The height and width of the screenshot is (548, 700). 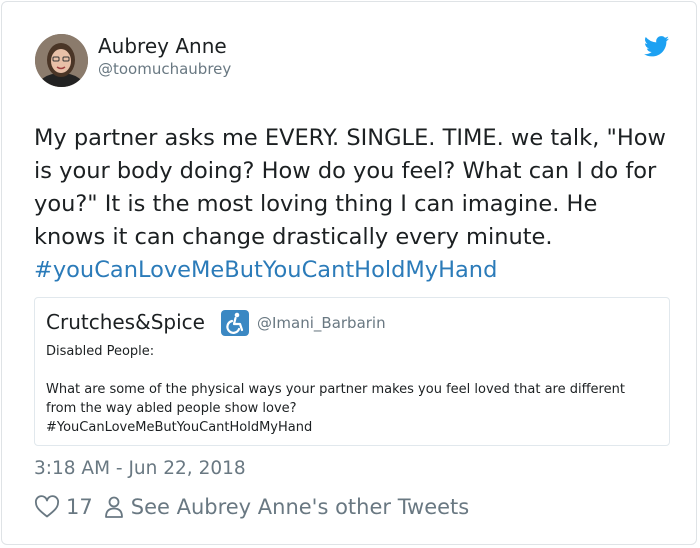 I want to click on twitter-bird-icon, so click(x=656, y=46).